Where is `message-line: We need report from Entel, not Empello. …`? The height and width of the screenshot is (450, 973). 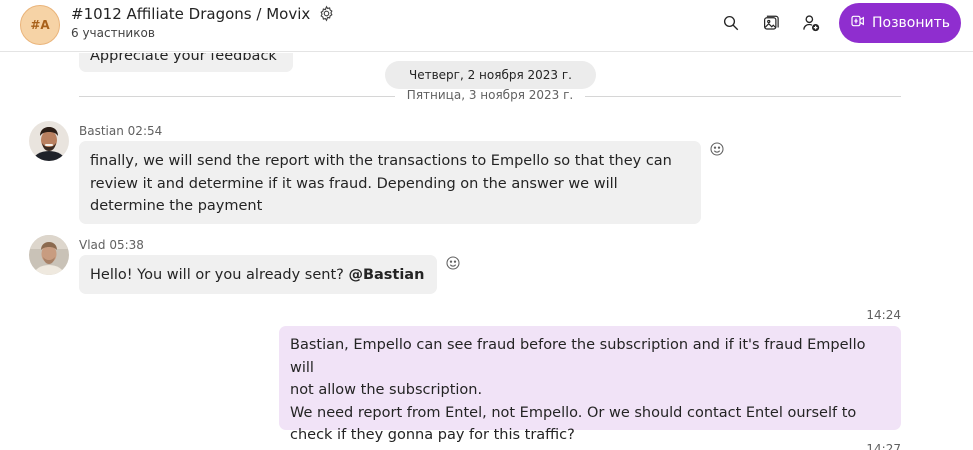
message-line: We need report from Entel, not Empello. … is located at coordinates (573, 412).